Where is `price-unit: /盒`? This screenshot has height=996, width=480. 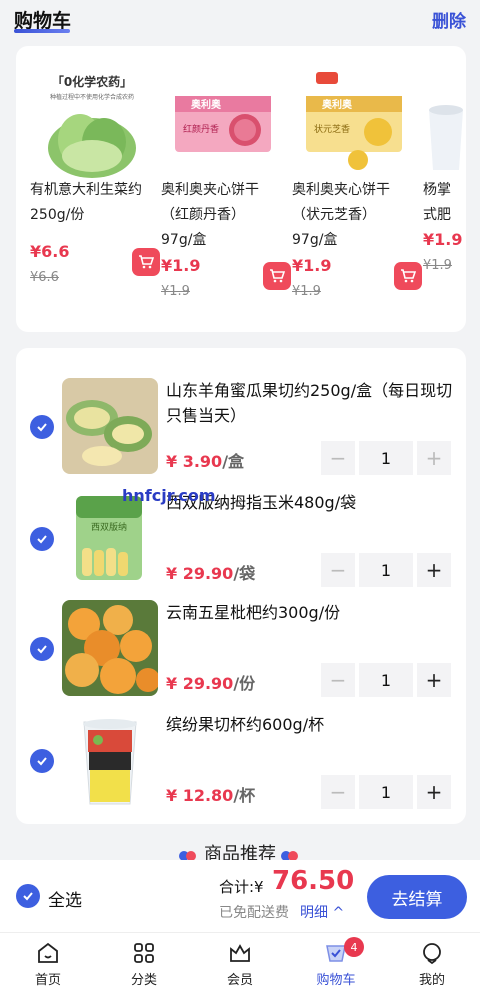 price-unit: /盒 is located at coordinates (233, 461).